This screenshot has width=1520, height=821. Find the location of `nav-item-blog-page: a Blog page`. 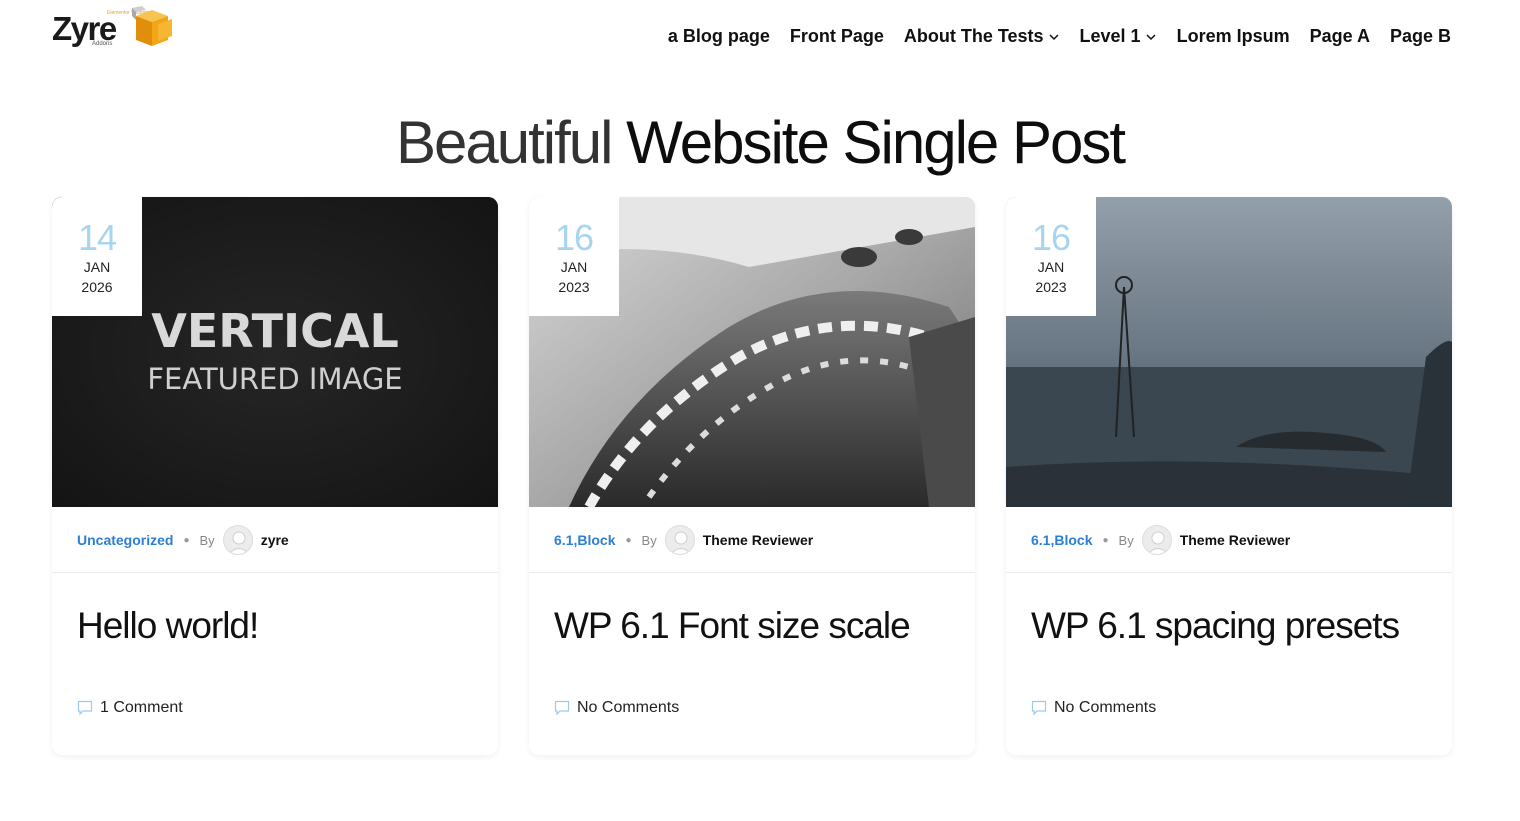

nav-item-blog-page: a Blog page is located at coordinates (719, 36).